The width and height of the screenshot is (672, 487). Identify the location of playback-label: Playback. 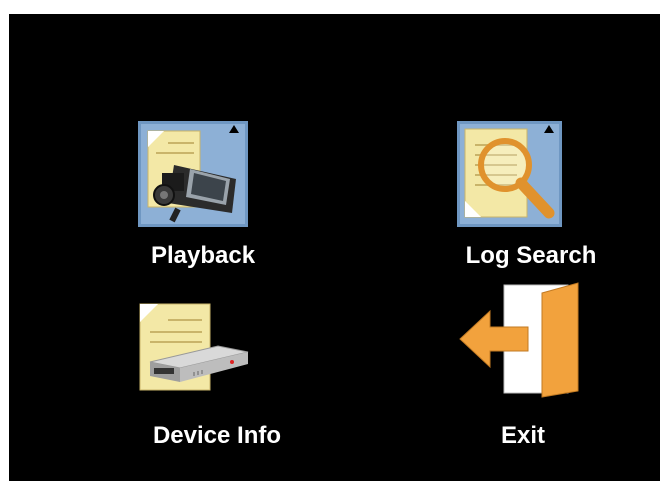
(203, 255).